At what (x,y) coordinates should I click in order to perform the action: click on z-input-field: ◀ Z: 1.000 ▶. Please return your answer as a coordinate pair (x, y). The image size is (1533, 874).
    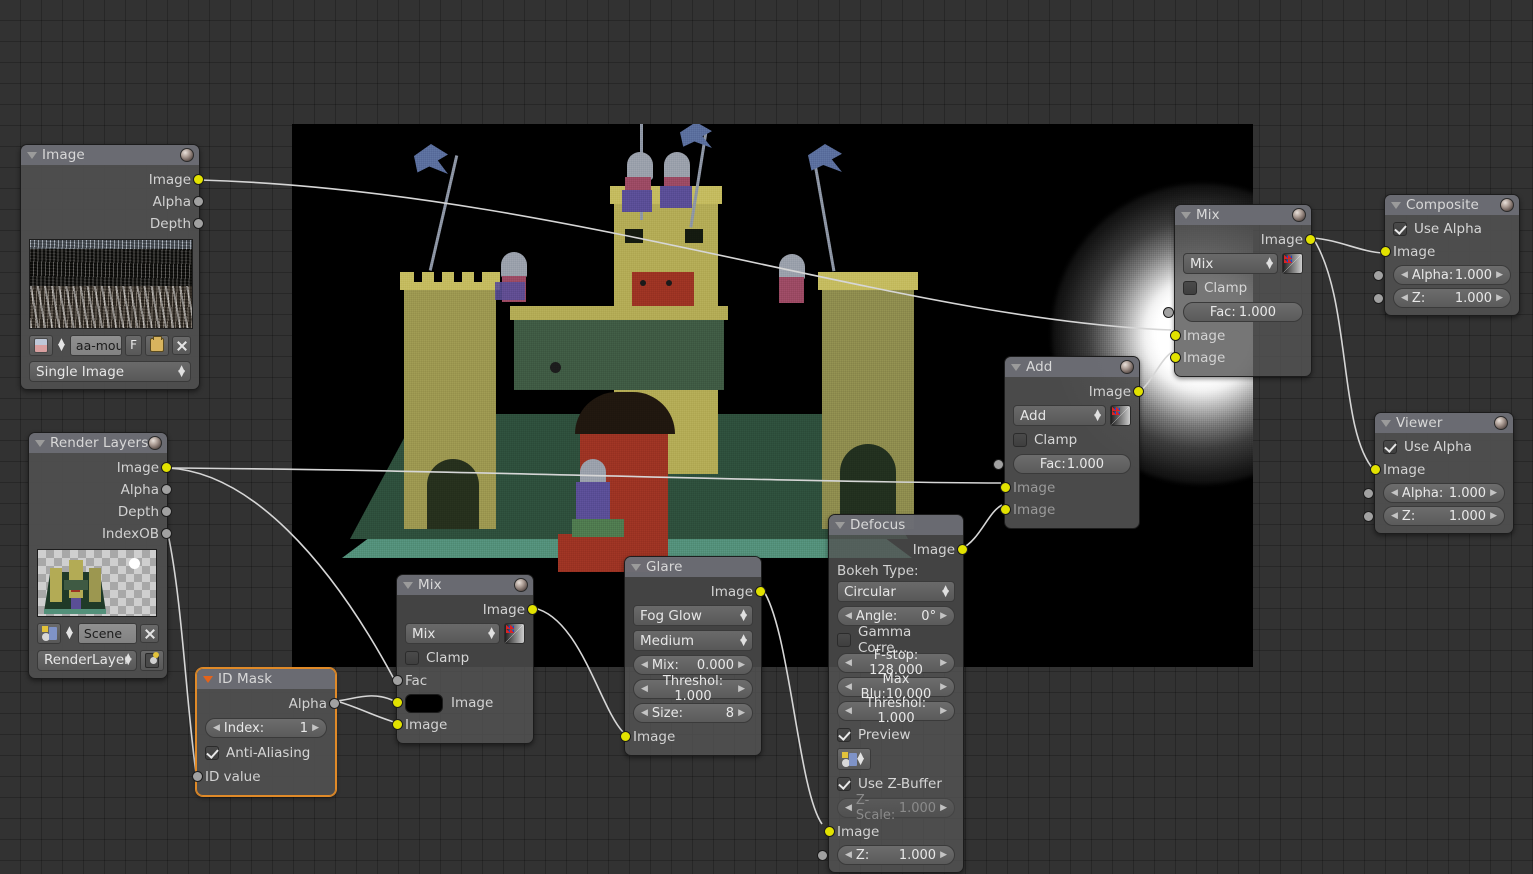
    Looking at the image, I should click on (886, 855).